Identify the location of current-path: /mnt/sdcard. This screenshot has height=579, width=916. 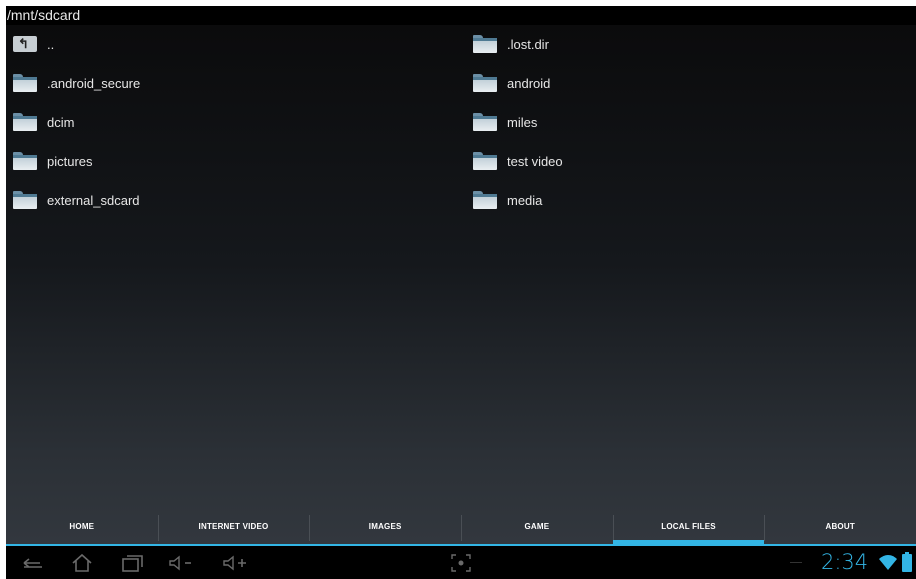
(461, 15).